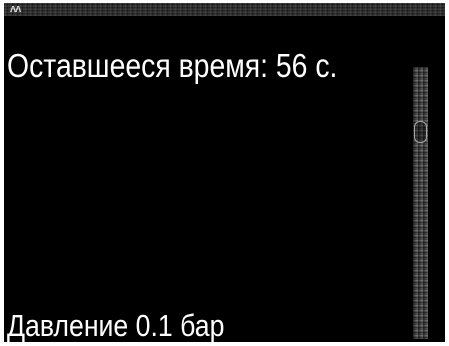  What do you see at coordinates (172, 65) in the screenshot?
I see `remaining-time-label: Оставшееся время: 56 с.` at bounding box center [172, 65].